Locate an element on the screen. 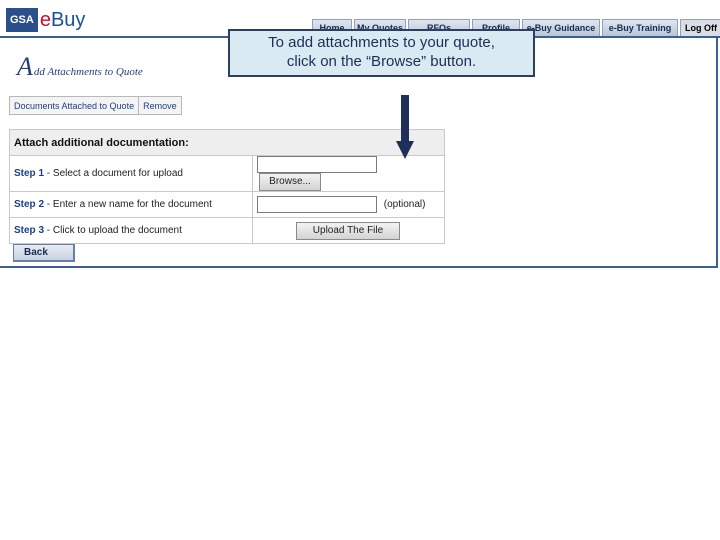  step-3-button-cell: Upload The File is located at coordinates (348, 230).